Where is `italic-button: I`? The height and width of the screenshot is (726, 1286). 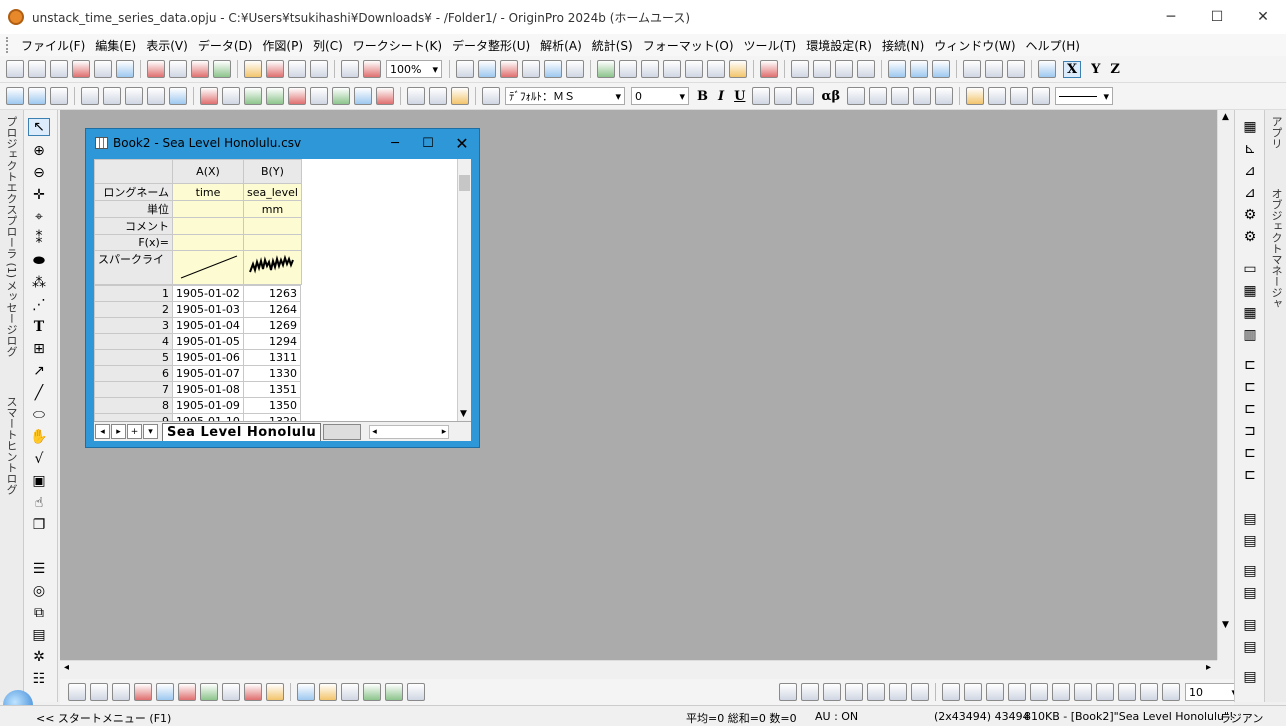 italic-button: I is located at coordinates (721, 96).